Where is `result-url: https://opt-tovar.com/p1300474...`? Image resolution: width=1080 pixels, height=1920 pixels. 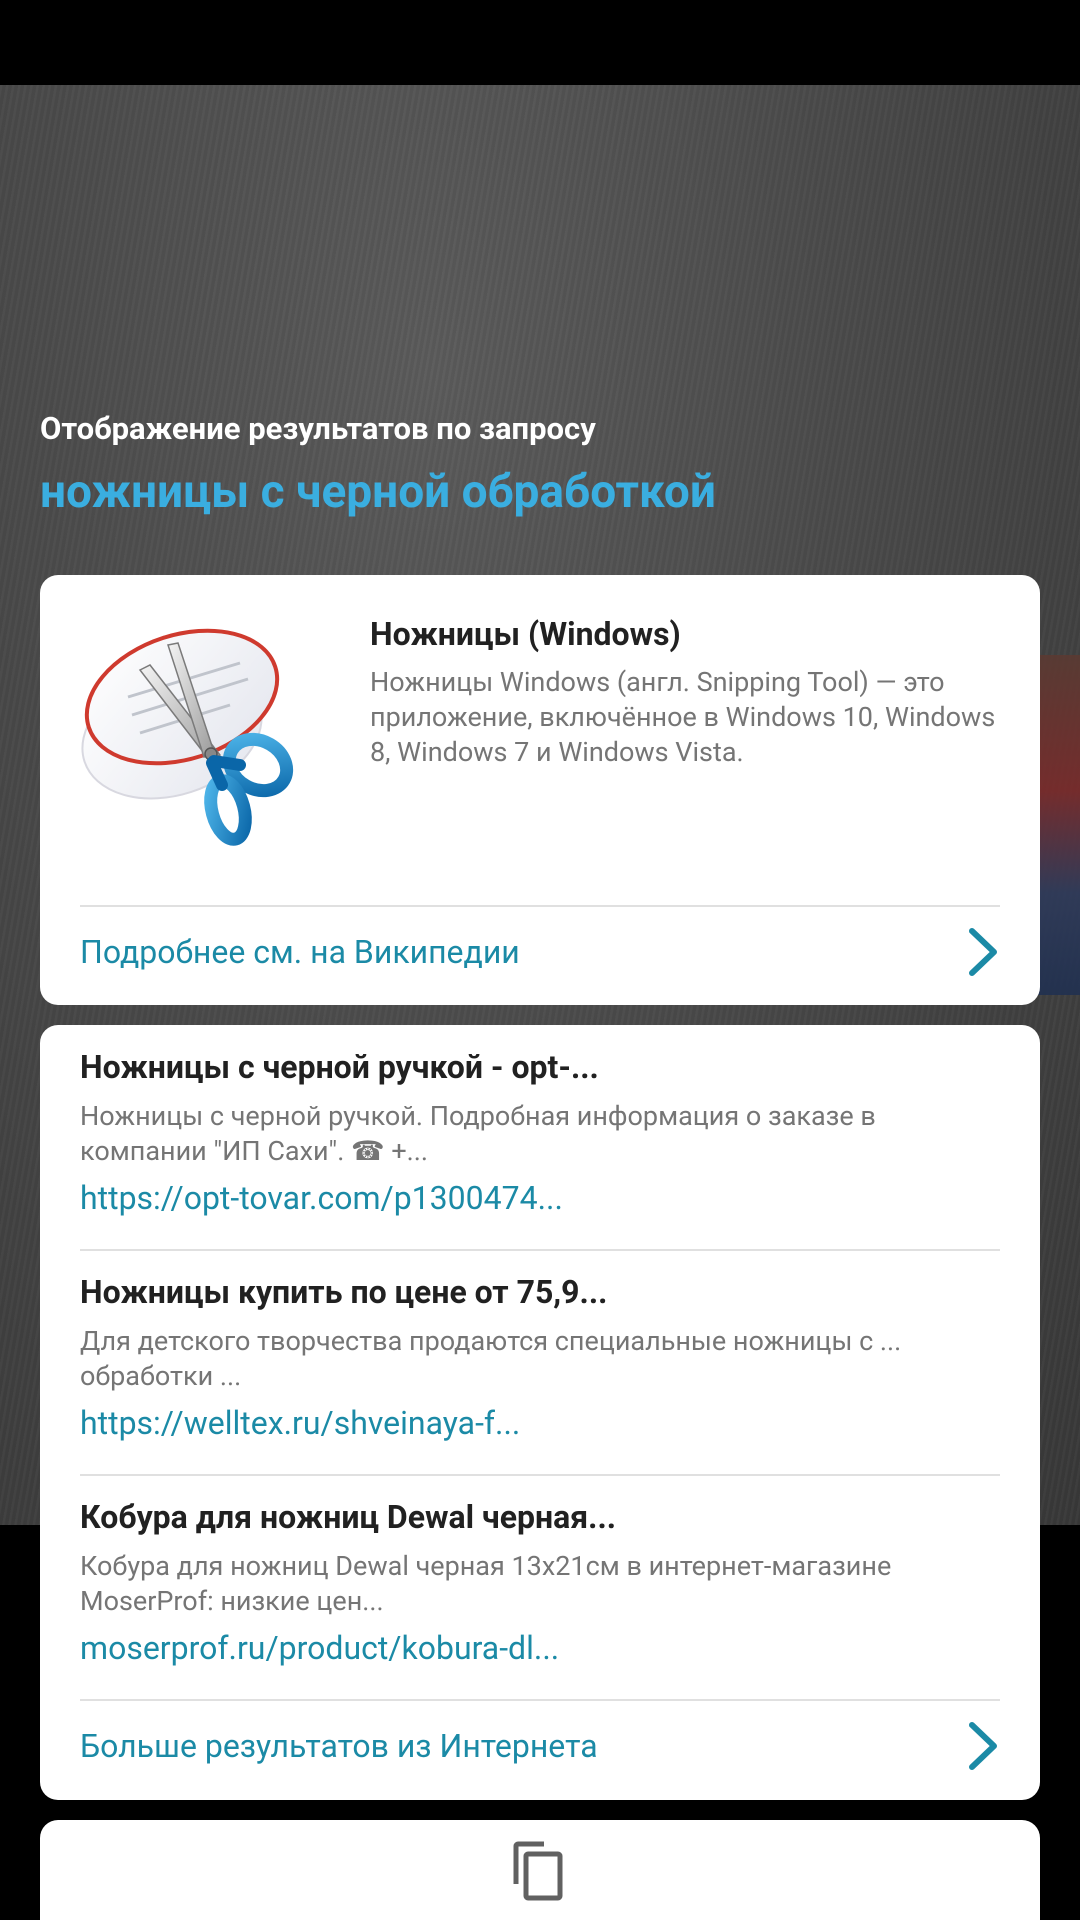
result-url: https://opt-tovar.com/p1300474... is located at coordinates (540, 1198).